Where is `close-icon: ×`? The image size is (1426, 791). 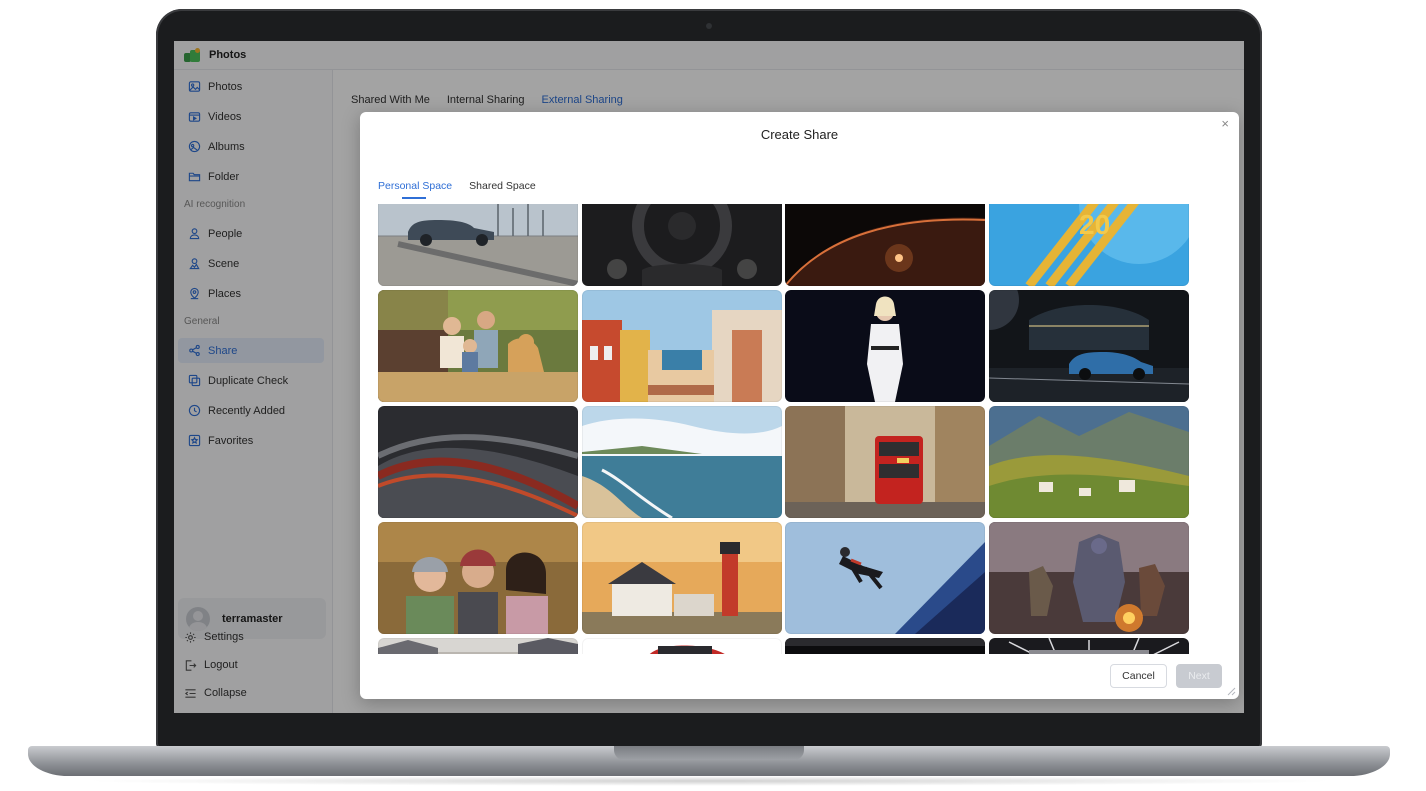 close-icon: × is located at coordinates (1225, 123).